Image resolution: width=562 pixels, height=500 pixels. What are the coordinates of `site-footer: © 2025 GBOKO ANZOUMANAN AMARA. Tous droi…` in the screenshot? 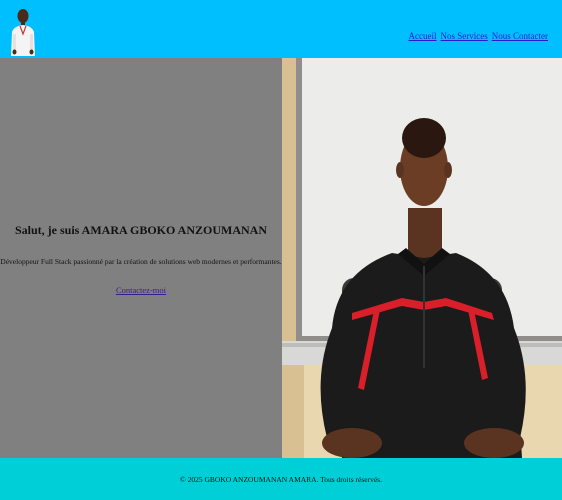 It's located at (281, 479).